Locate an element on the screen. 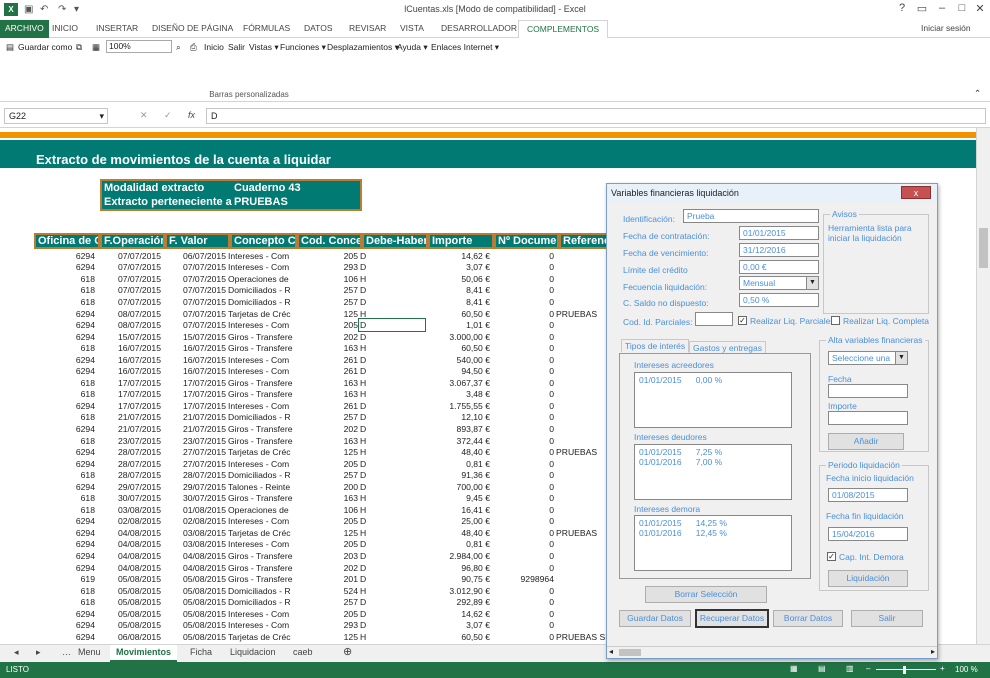 The width and height of the screenshot is (990, 678). table-cell: 1.755,55 € is located at coordinates (458, 406).